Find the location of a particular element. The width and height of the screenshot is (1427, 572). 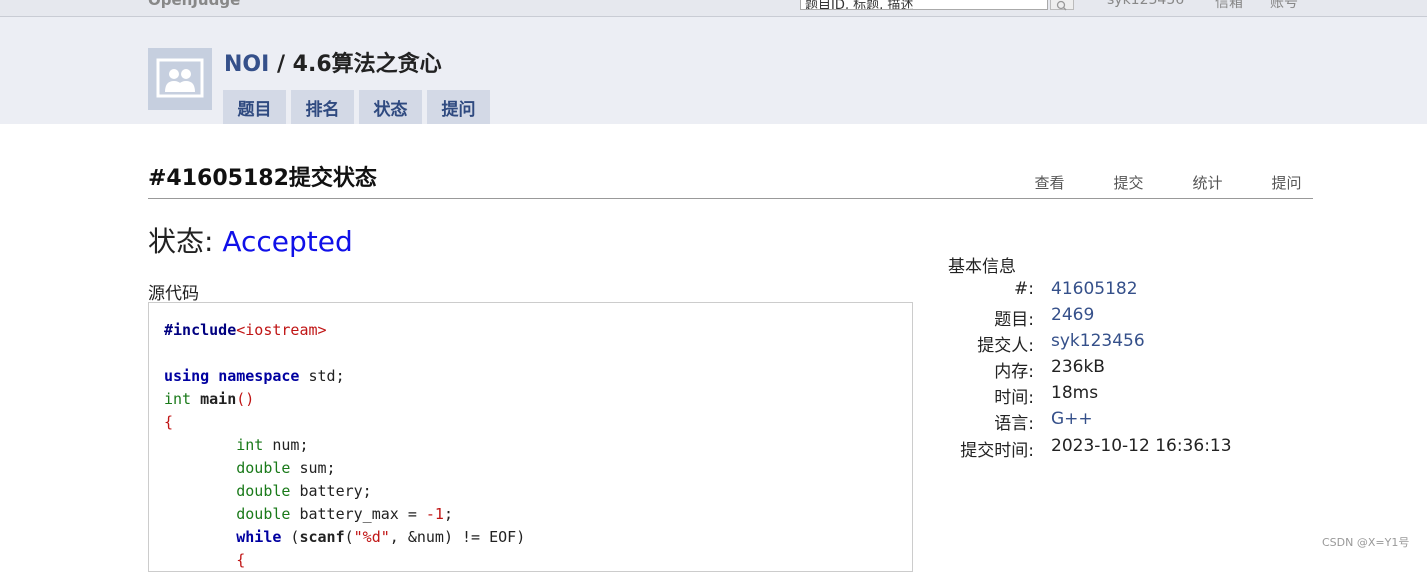

info-key: 内存: is located at coordinates (1014, 372).